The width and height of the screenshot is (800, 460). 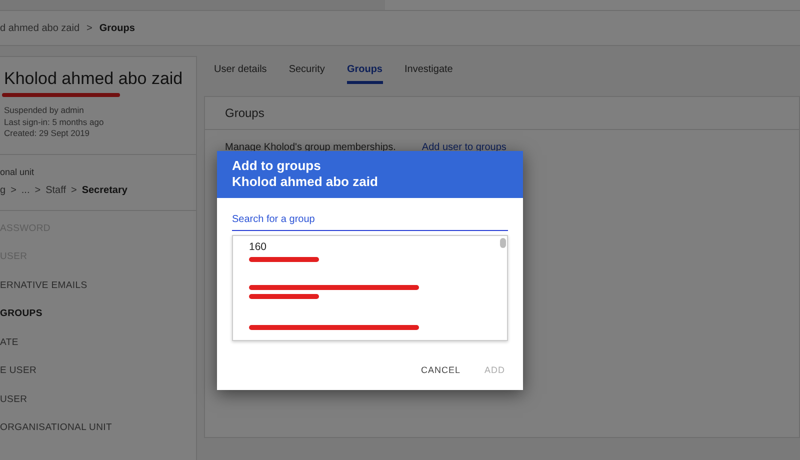 What do you see at coordinates (378, 247) in the screenshot?
I see `group-name: 160` at bounding box center [378, 247].